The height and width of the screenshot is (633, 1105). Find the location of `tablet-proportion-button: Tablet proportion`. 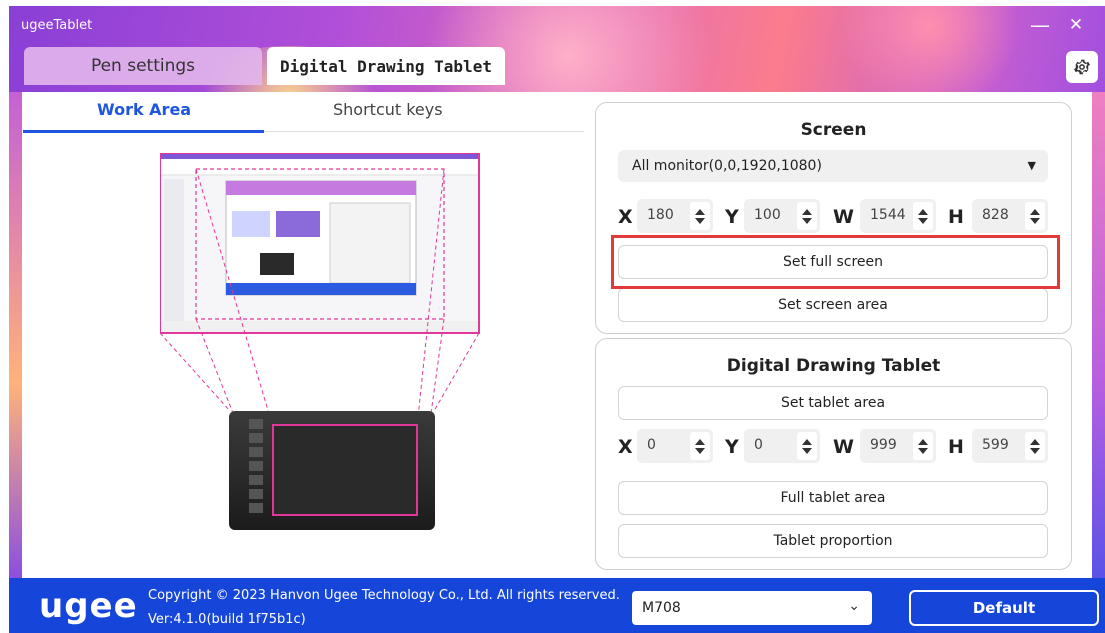

tablet-proportion-button: Tablet proportion is located at coordinates (833, 541).